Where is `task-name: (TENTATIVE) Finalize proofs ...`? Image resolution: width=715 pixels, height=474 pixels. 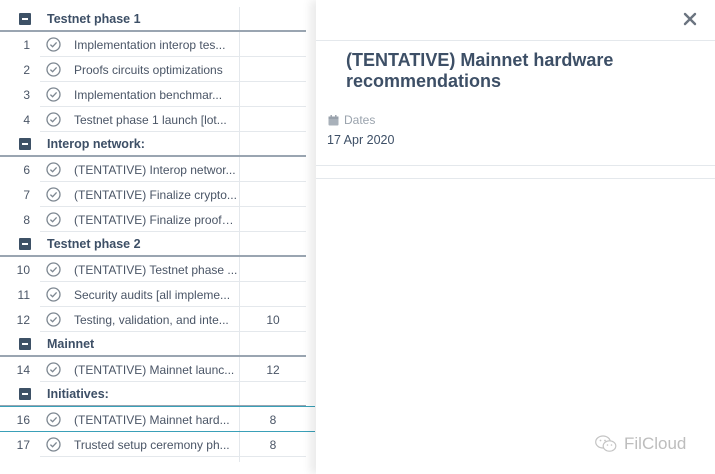
task-name: (TENTATIVE) Finalize proofs ... is located at coordinates (156, 220).